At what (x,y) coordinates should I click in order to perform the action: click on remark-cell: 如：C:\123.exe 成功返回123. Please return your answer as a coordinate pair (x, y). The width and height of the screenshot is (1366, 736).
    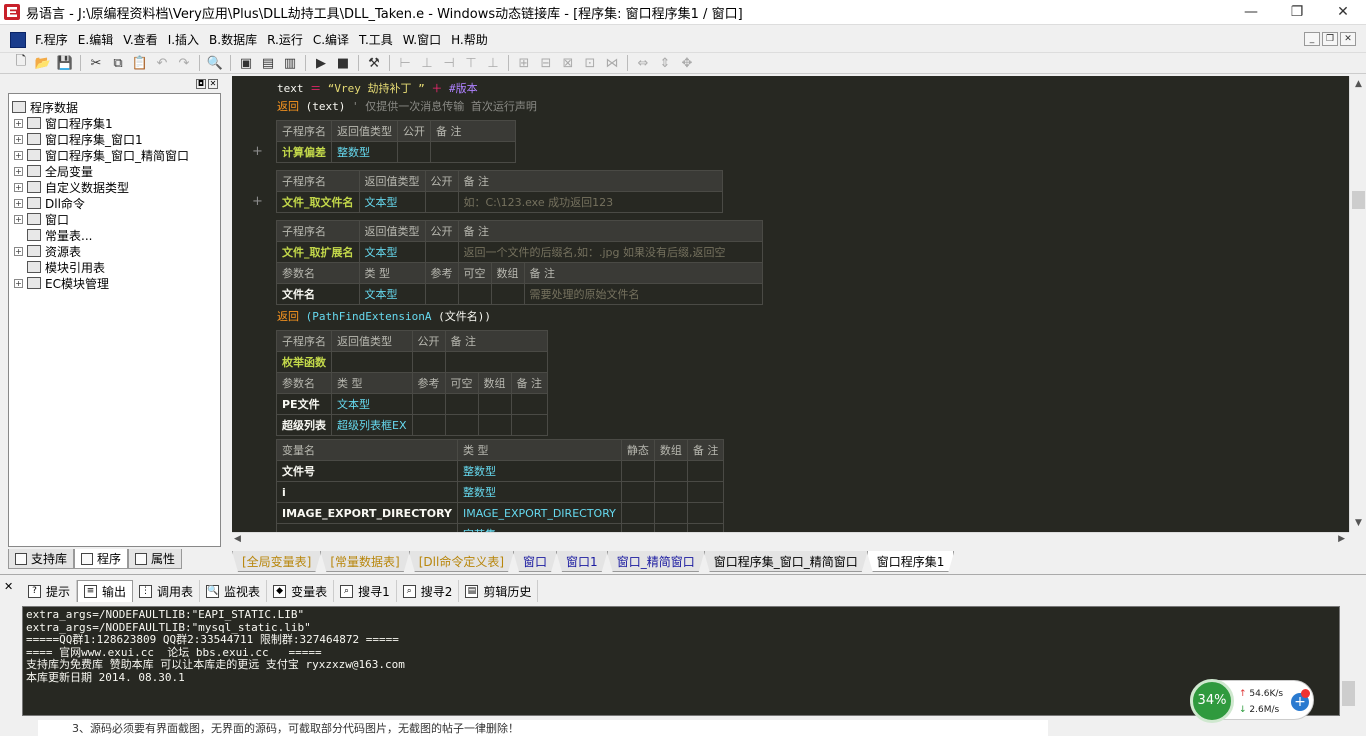
    Looking at the image, I should click on (590, 202).